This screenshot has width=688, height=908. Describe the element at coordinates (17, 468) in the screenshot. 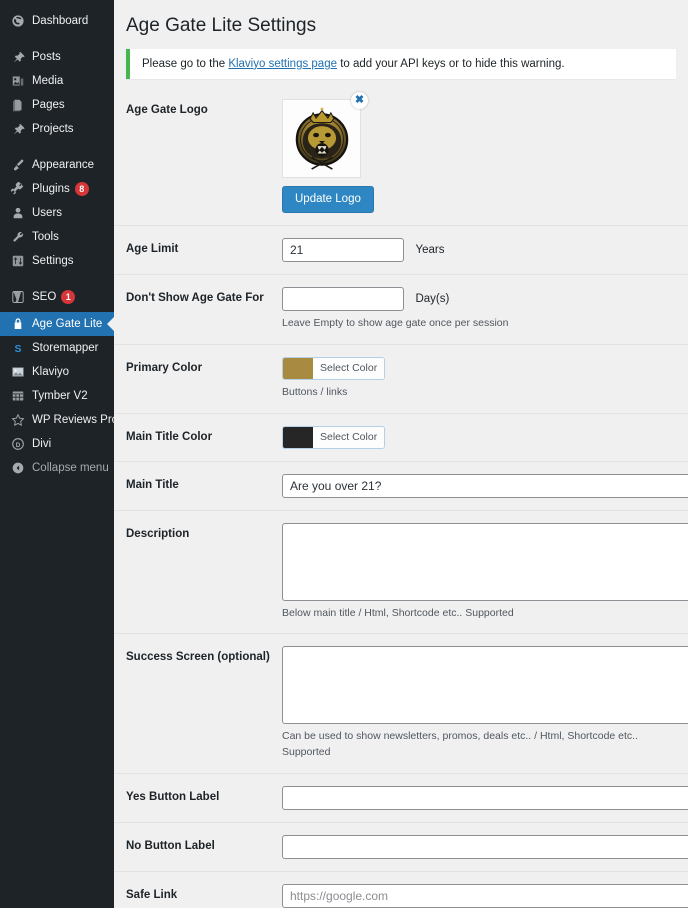

I see `collapse-arrow-icon` at that location.